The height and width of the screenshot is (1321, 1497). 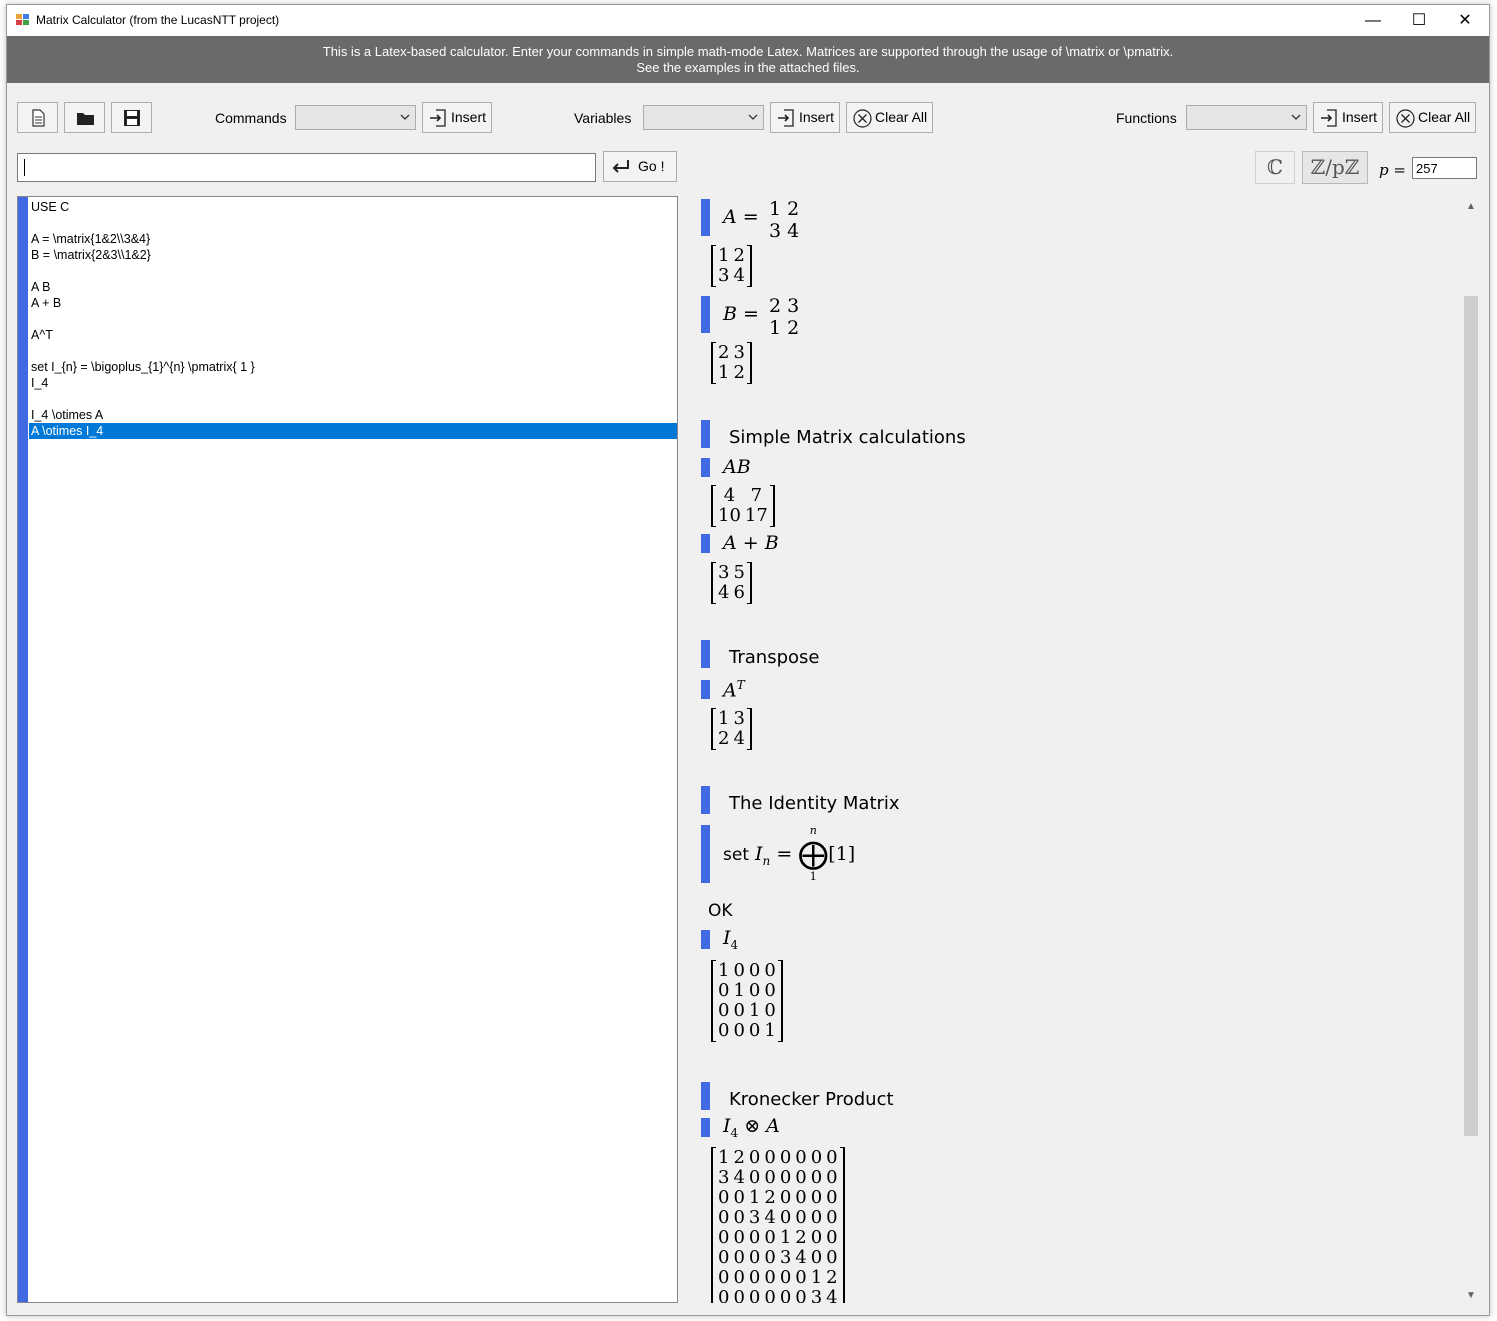 What do you see at coordinates (731, 719) in the screenshot?
I see `matrix-row: 13` at bounding box center [731, 719].